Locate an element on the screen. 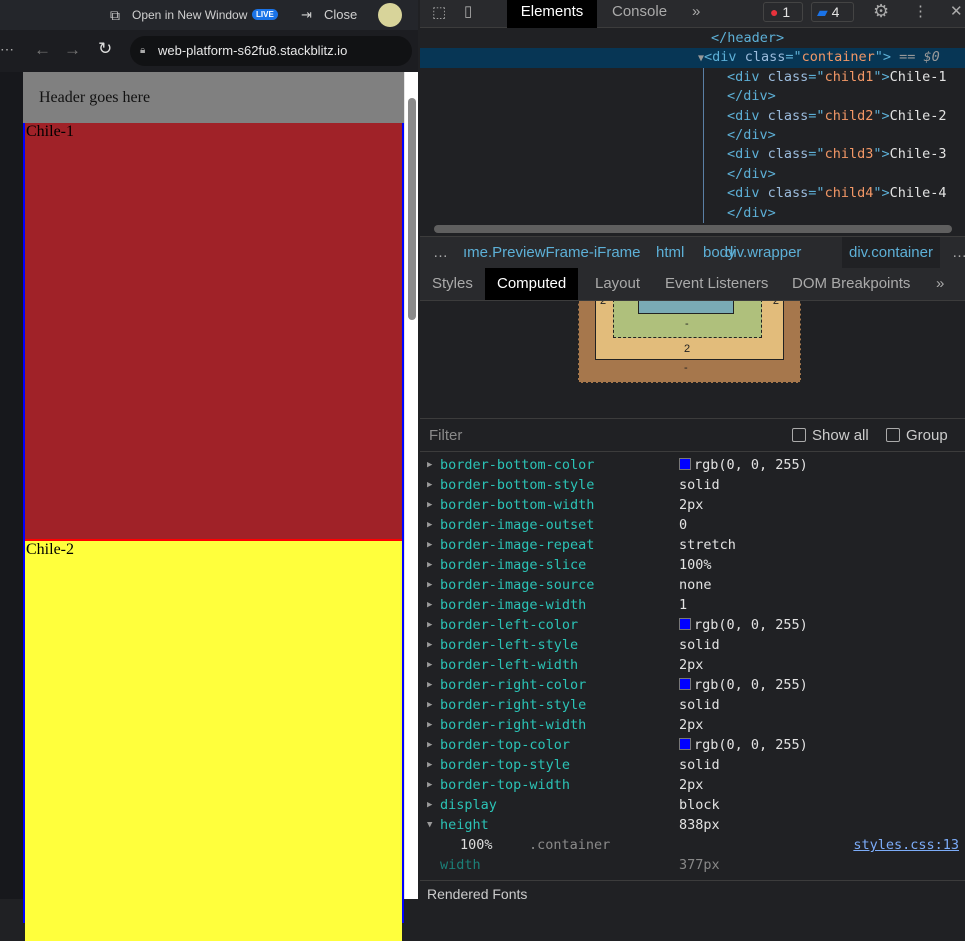  stackblitz-topbar: ⧉ Open in New Window LIVE ⇥ Close is located at coordinates (209, 15).